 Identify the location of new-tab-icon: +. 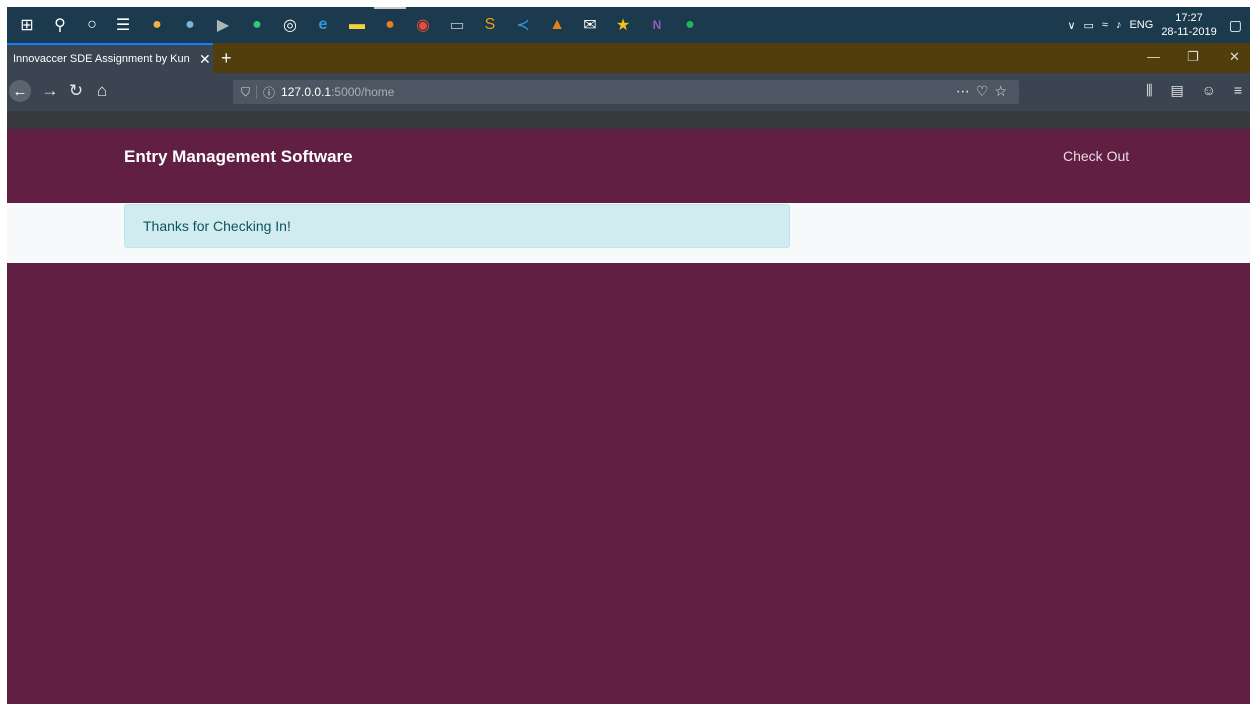
(226, 58).